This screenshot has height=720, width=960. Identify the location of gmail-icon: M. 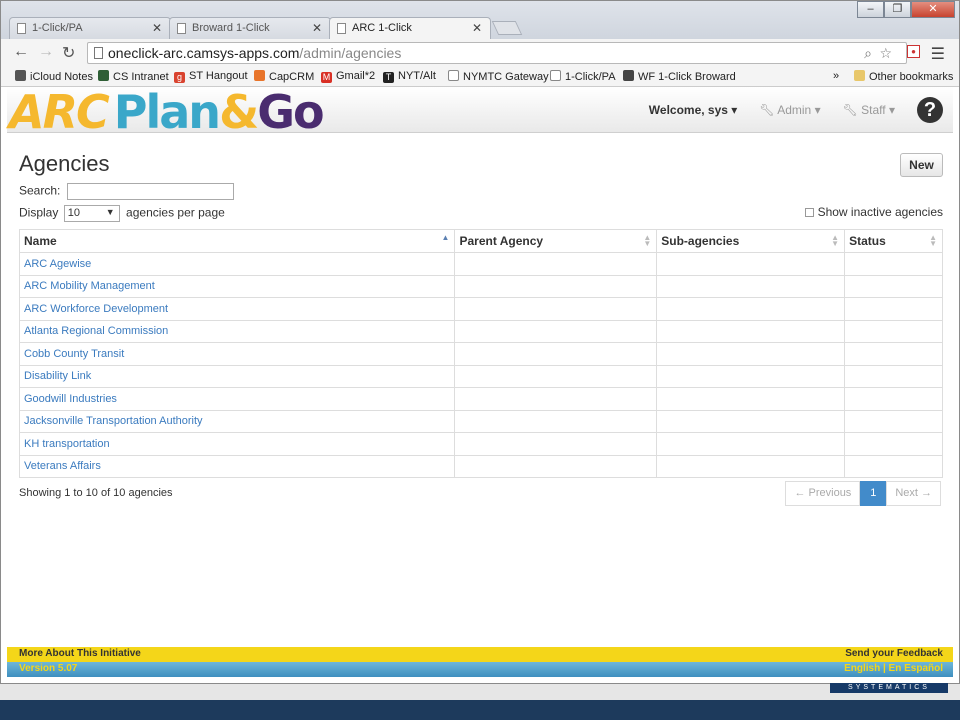
(326, 77).